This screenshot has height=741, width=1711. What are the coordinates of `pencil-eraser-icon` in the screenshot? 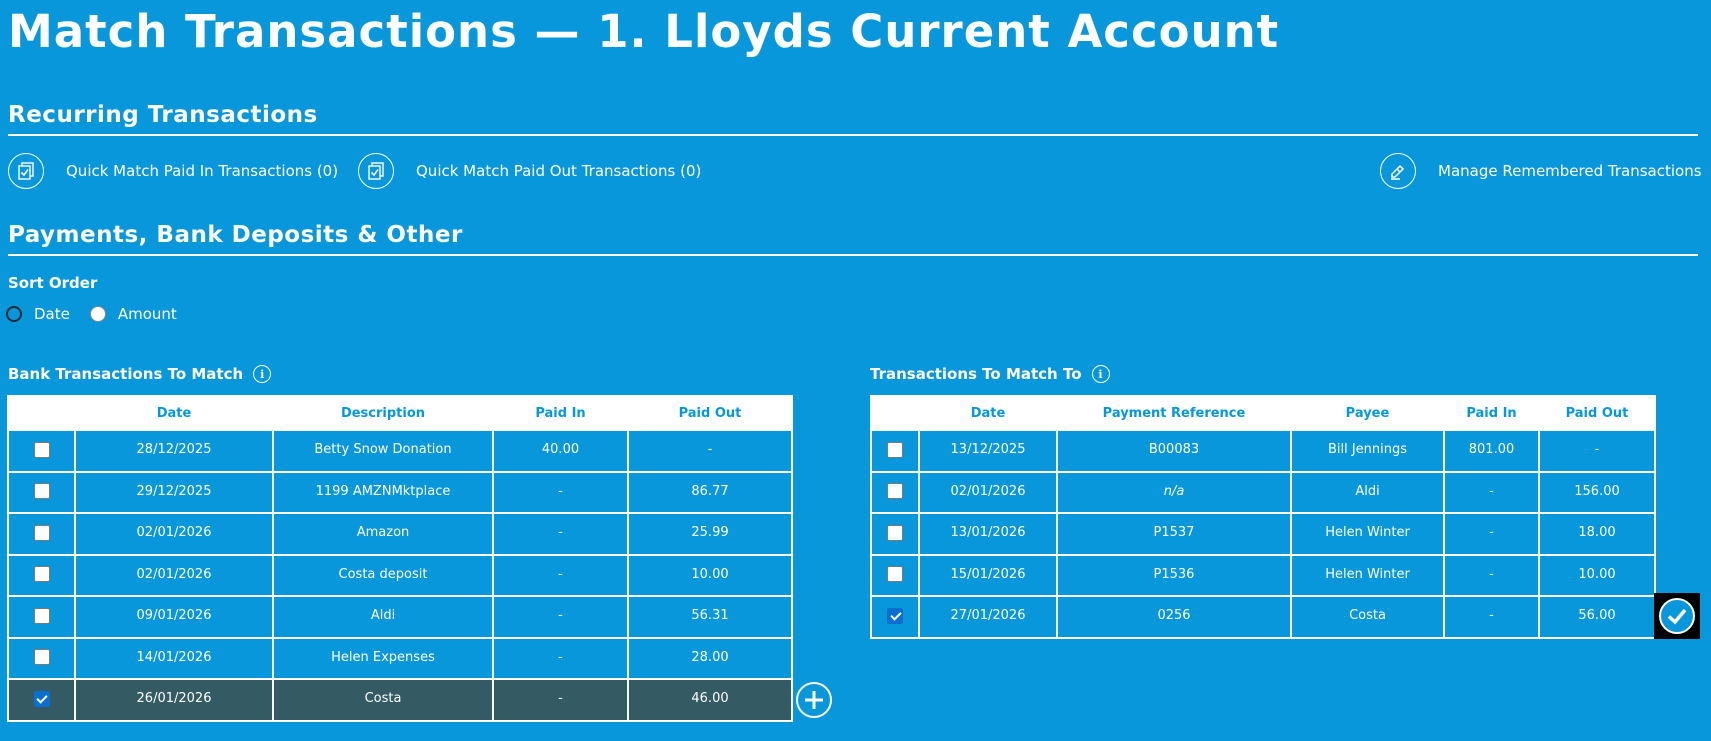 It's located at (1398, 171).